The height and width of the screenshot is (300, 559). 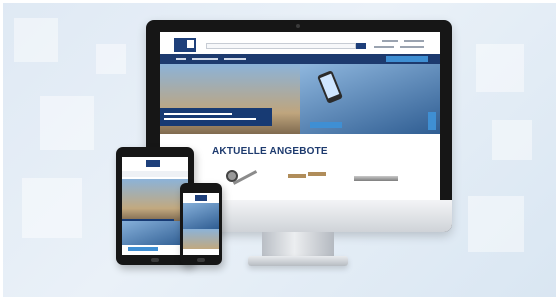 I want to click on phone-site-logo, so click(x=201, y=198).